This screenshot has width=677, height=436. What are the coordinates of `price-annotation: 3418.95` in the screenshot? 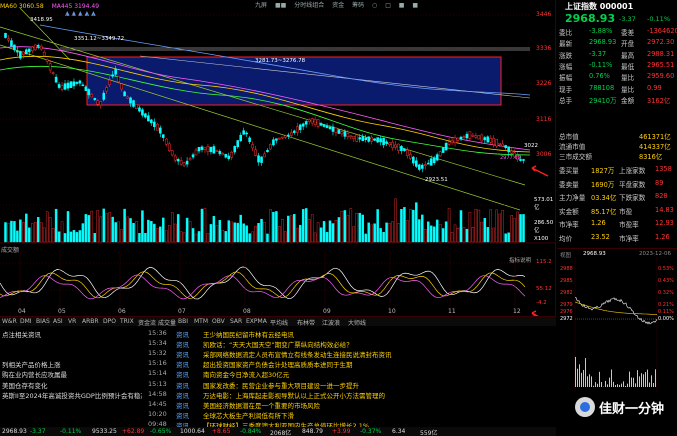 It's located at (41, 20).